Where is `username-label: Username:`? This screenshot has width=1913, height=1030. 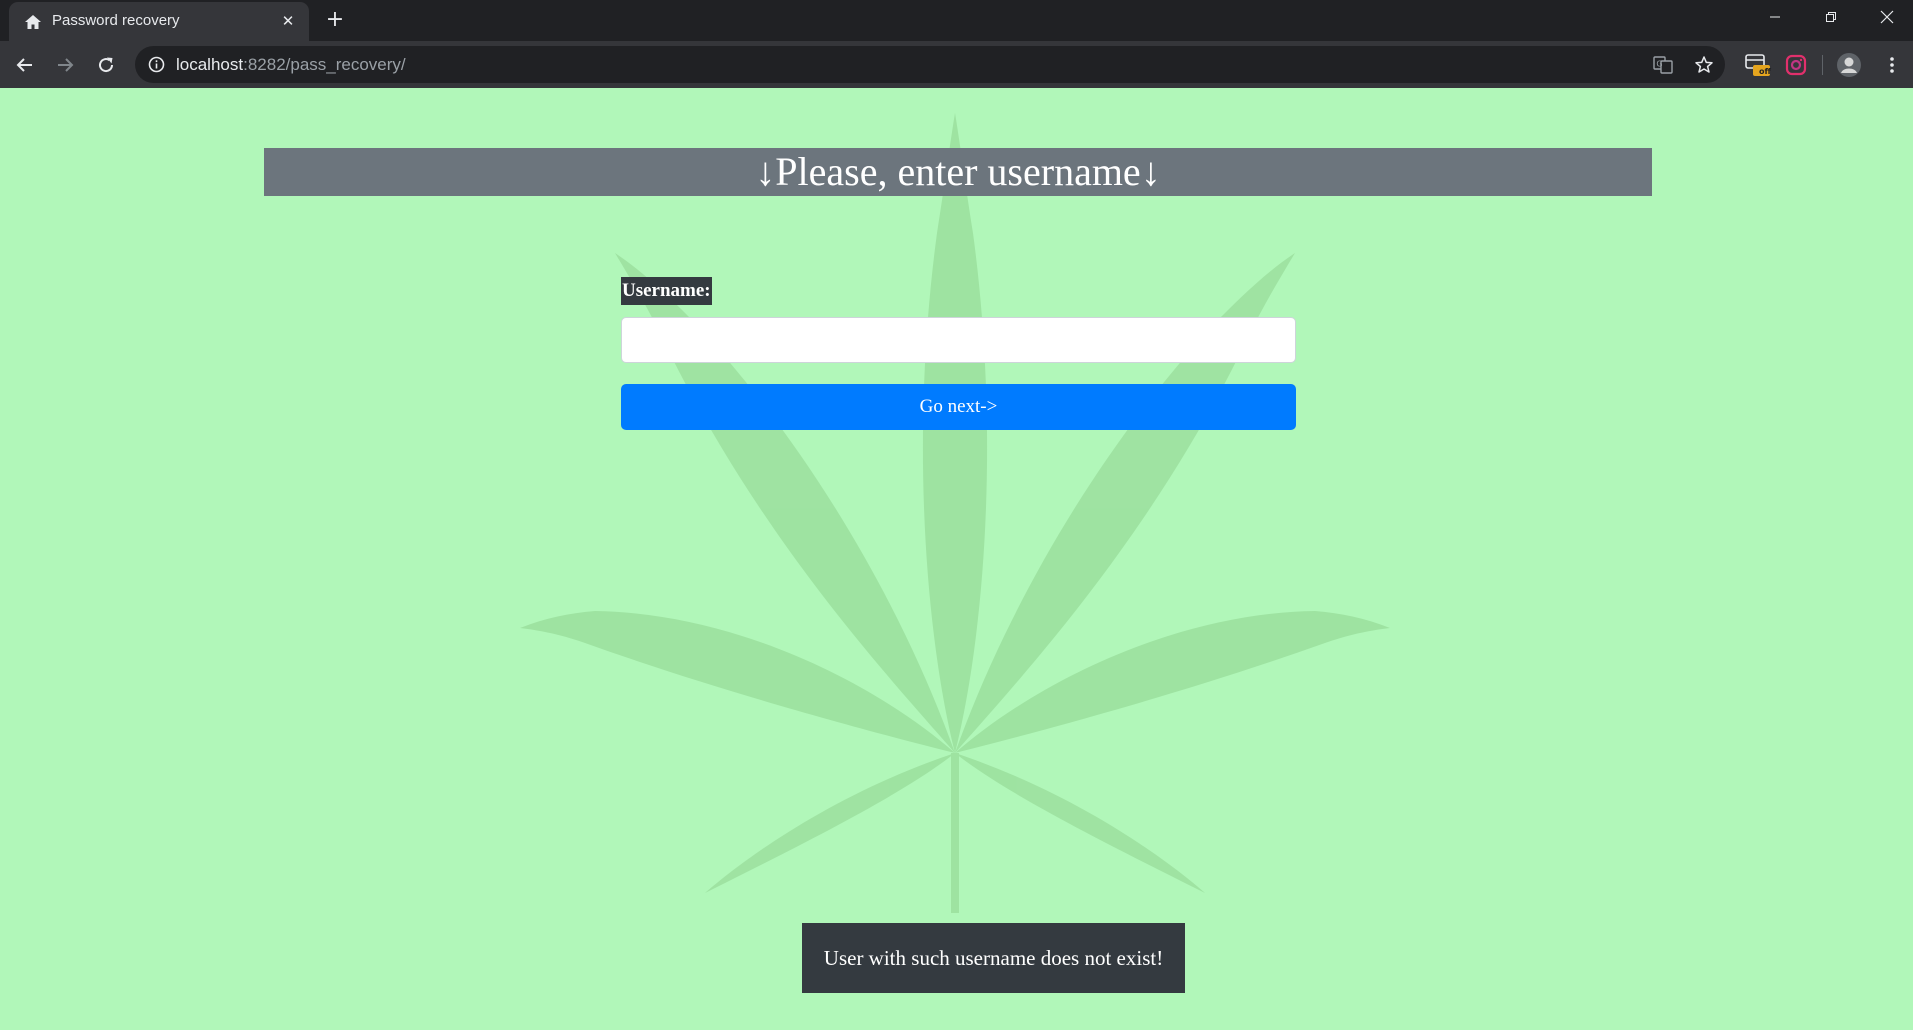 username-label: Username: is located at coordinates (666, 291).